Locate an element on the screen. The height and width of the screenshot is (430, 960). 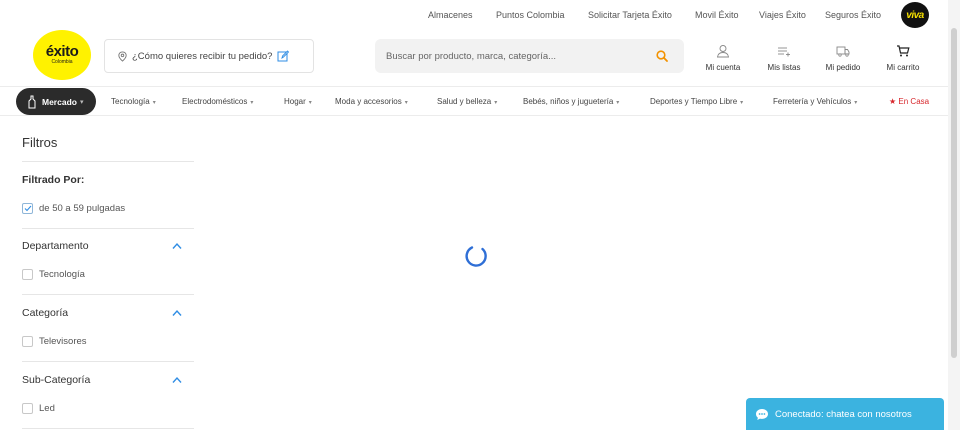
edit-icon is located at coordinates (283, 56).